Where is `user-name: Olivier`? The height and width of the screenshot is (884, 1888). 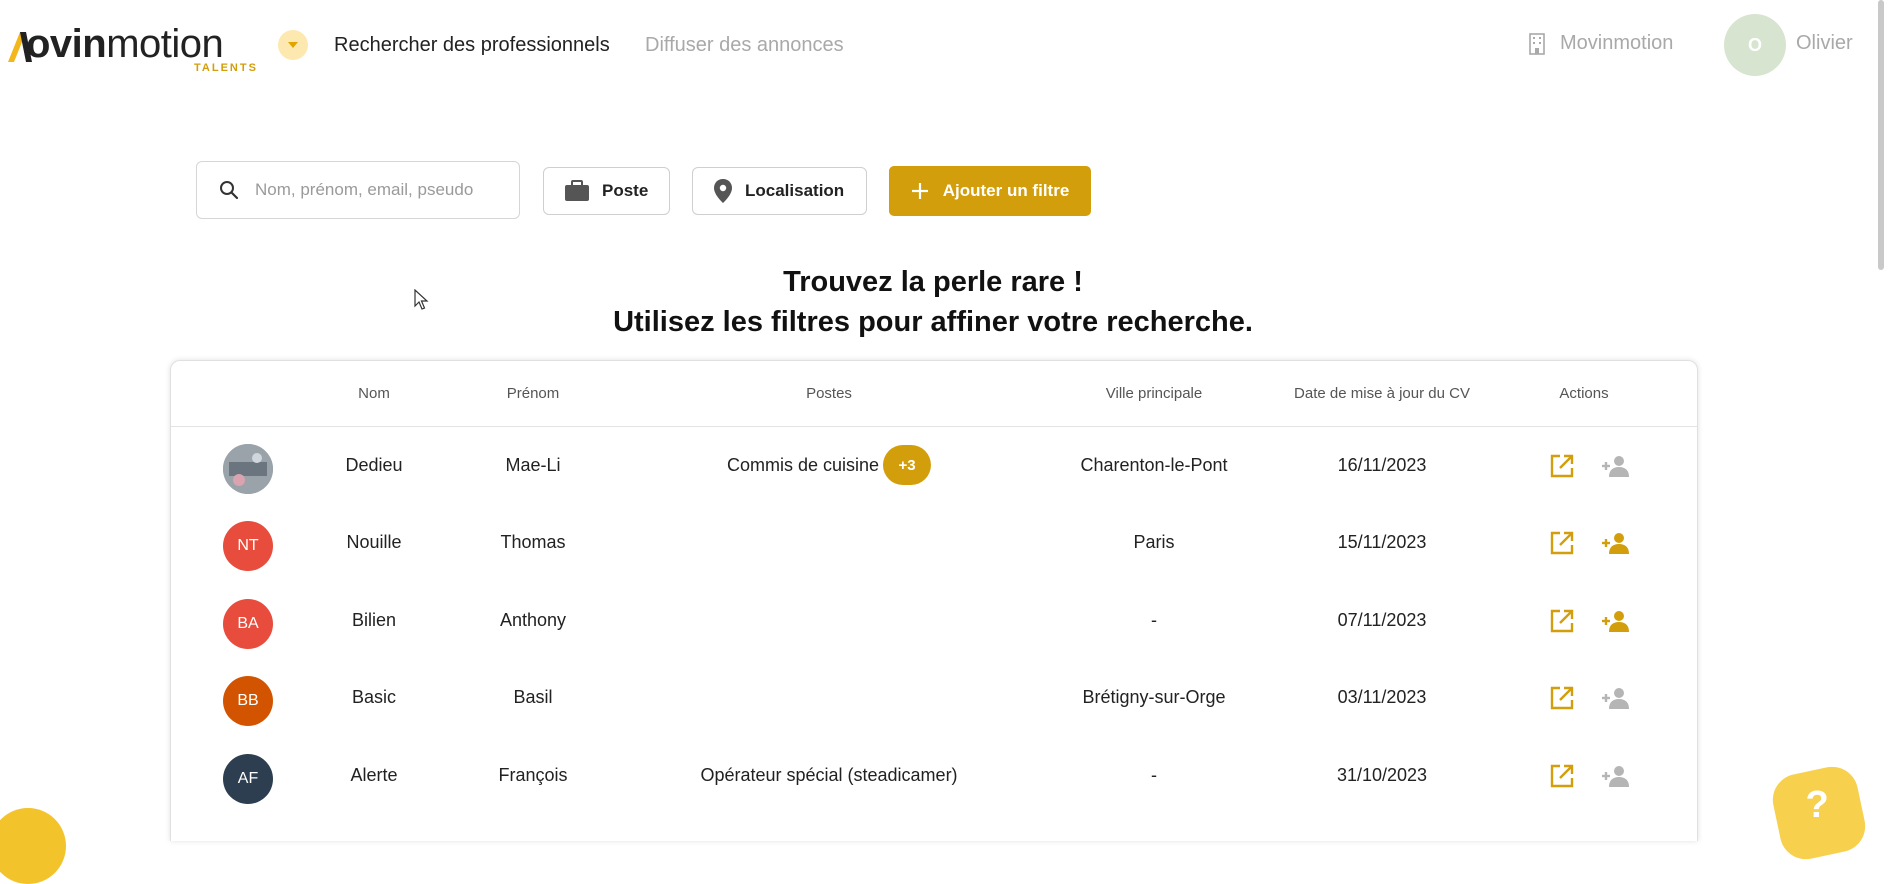
user-name: Olivier is located at coordinates (1824, 43).